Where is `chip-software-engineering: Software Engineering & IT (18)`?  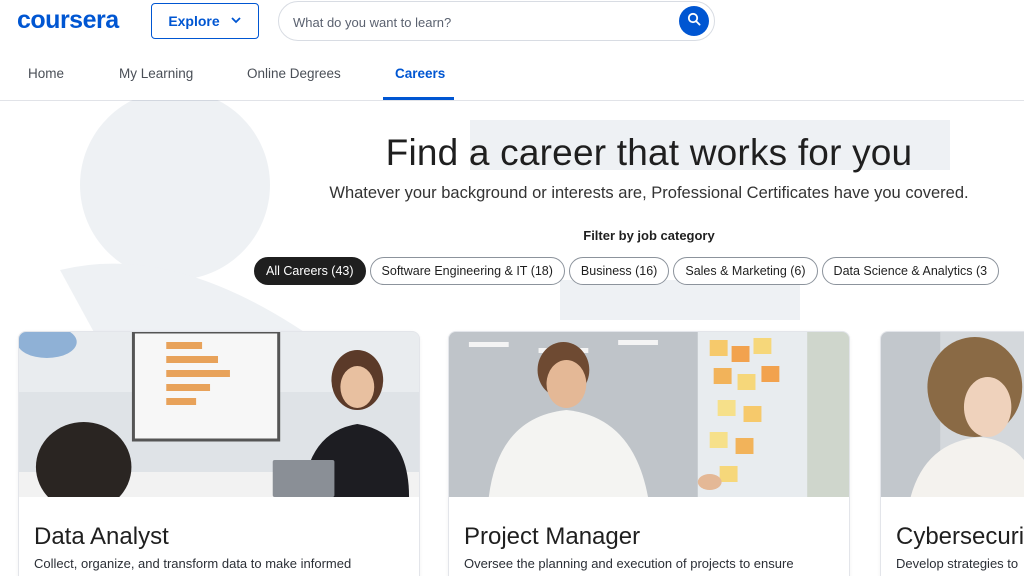
chip-software-engineering: Software Engineering & IT (18) is located at coordinates (467, 271).